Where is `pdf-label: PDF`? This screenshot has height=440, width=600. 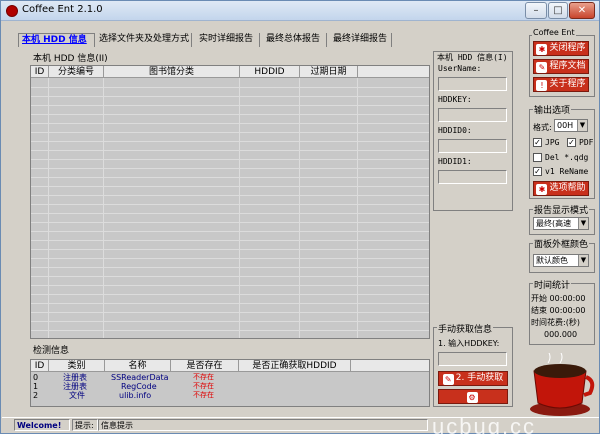 pdf-label: PDF is located at coordinates (586, 142).